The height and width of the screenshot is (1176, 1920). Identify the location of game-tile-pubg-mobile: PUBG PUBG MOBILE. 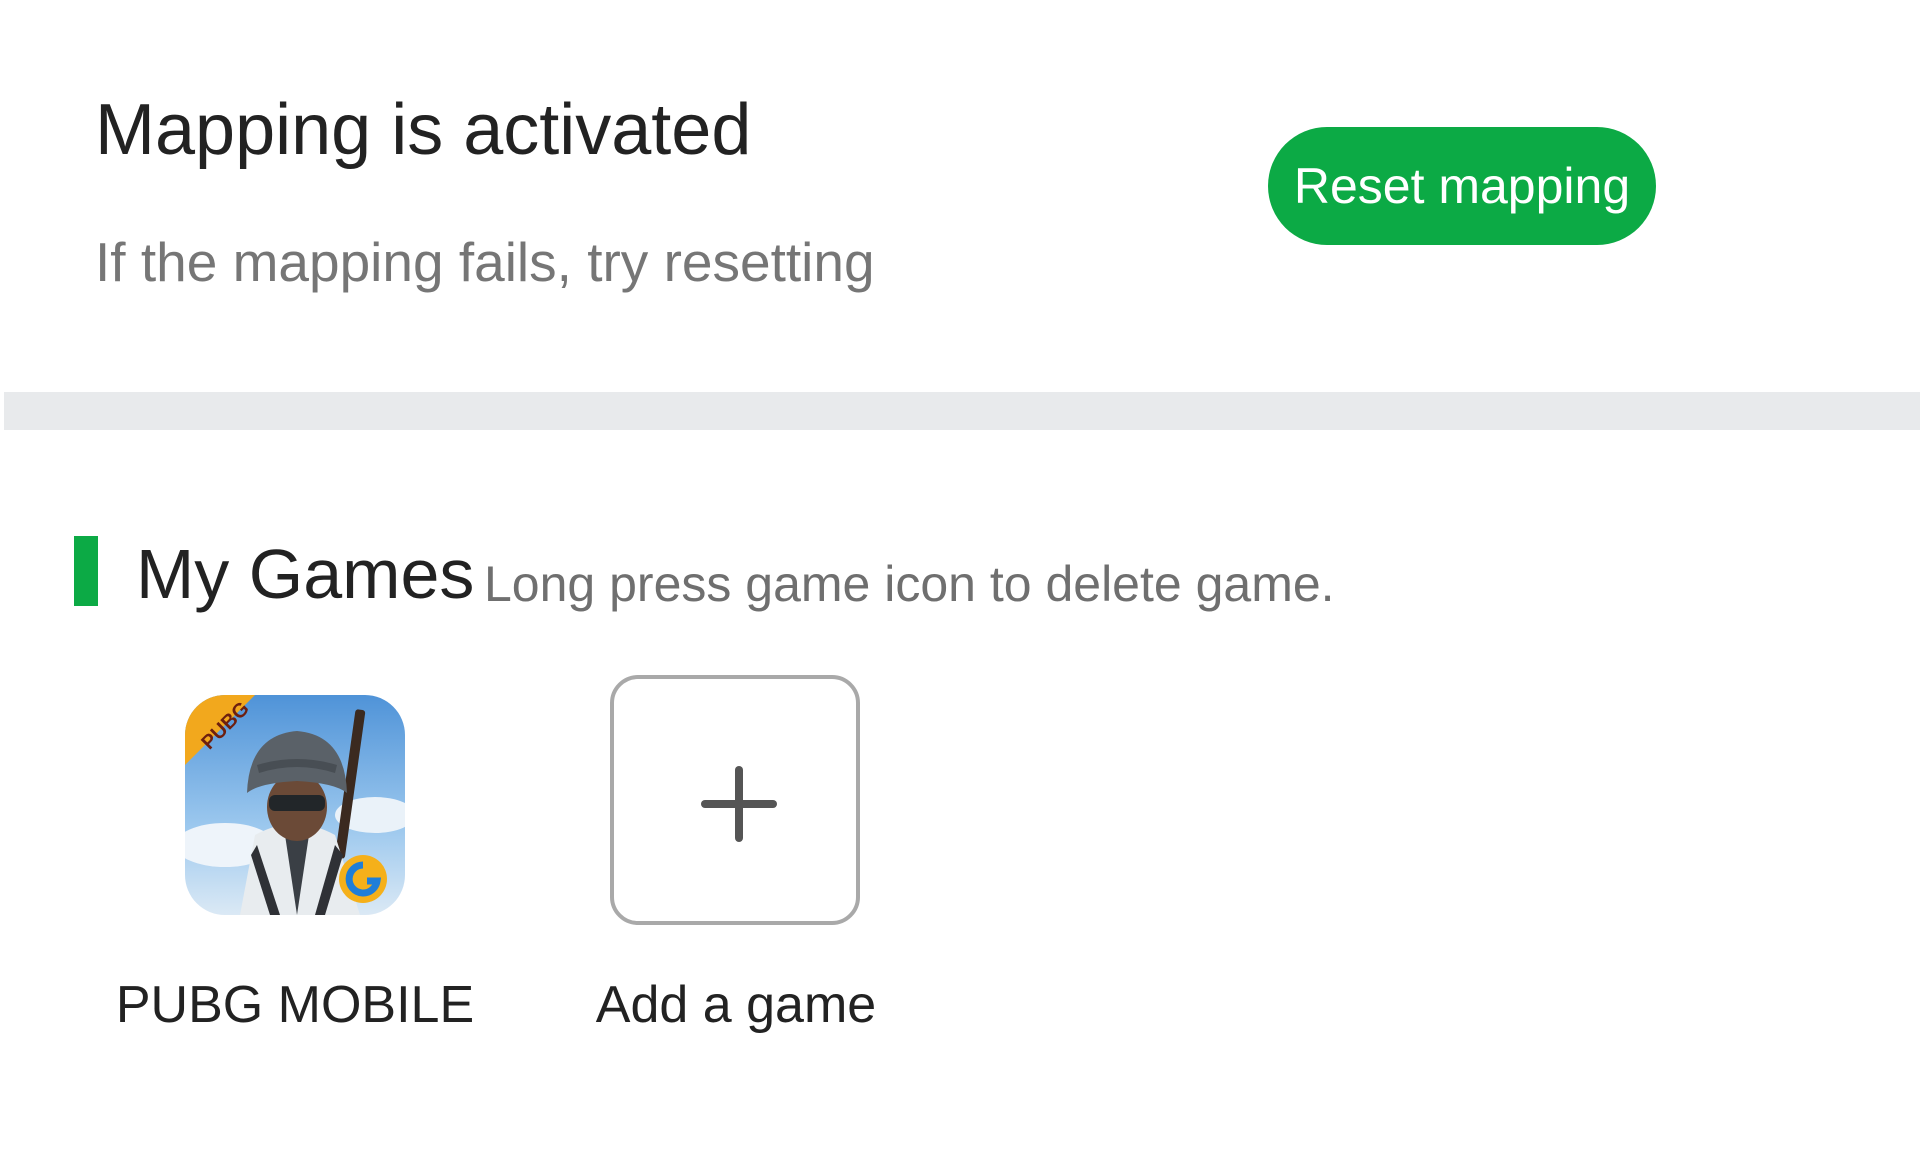
(295, 860).